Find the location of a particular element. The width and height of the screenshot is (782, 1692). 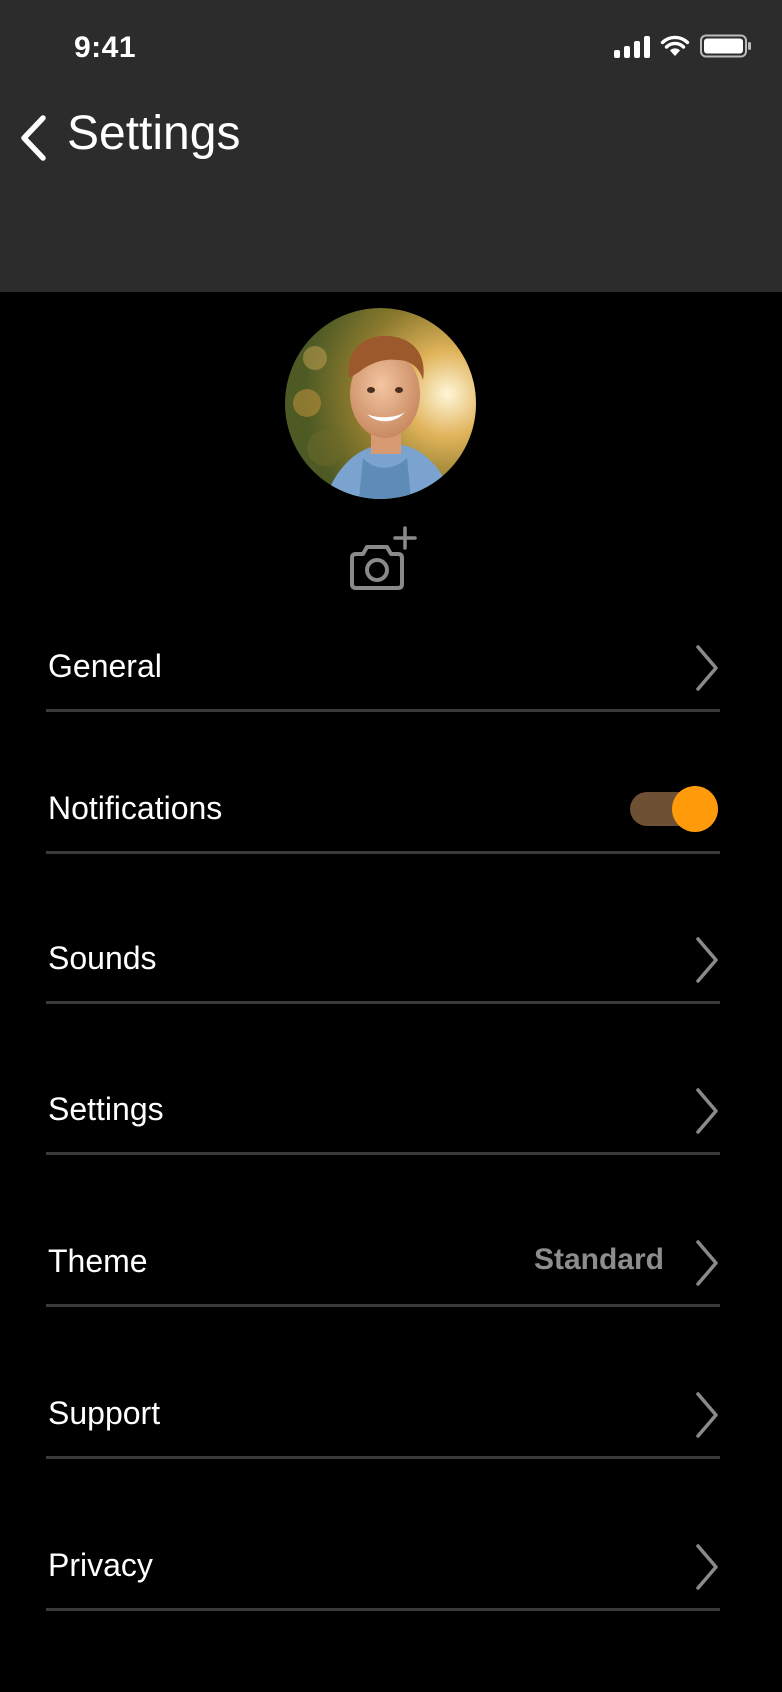

cellular-signal-icon is located at coordinates (632, 46).